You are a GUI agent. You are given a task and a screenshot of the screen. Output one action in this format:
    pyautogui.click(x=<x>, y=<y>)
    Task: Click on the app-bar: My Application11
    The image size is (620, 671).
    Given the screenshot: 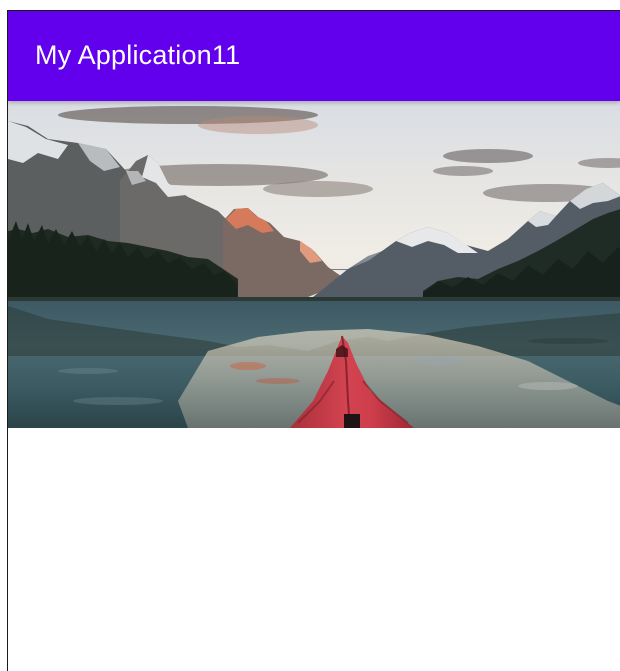 What is the action you would take?
    pyautogui.click(x=314, y=56)
    